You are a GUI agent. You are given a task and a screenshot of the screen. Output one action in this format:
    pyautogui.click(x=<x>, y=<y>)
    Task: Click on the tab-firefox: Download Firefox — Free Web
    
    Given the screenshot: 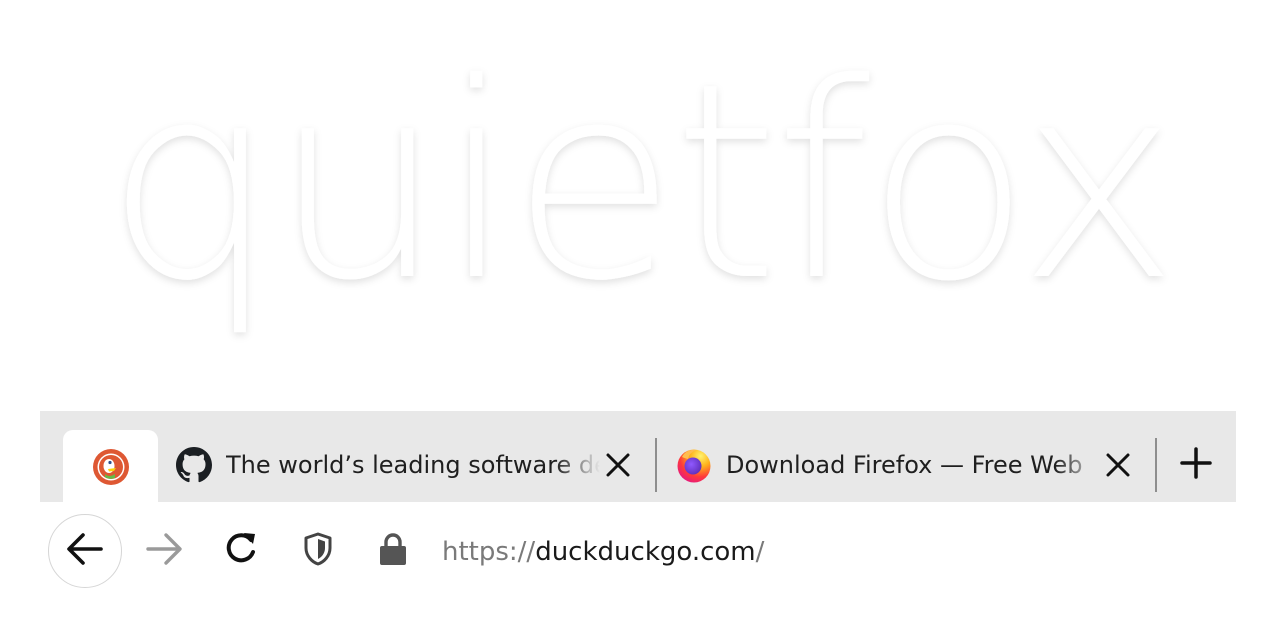 What is the action you would take?
    pyautogui.click(x=906, y=465)
    